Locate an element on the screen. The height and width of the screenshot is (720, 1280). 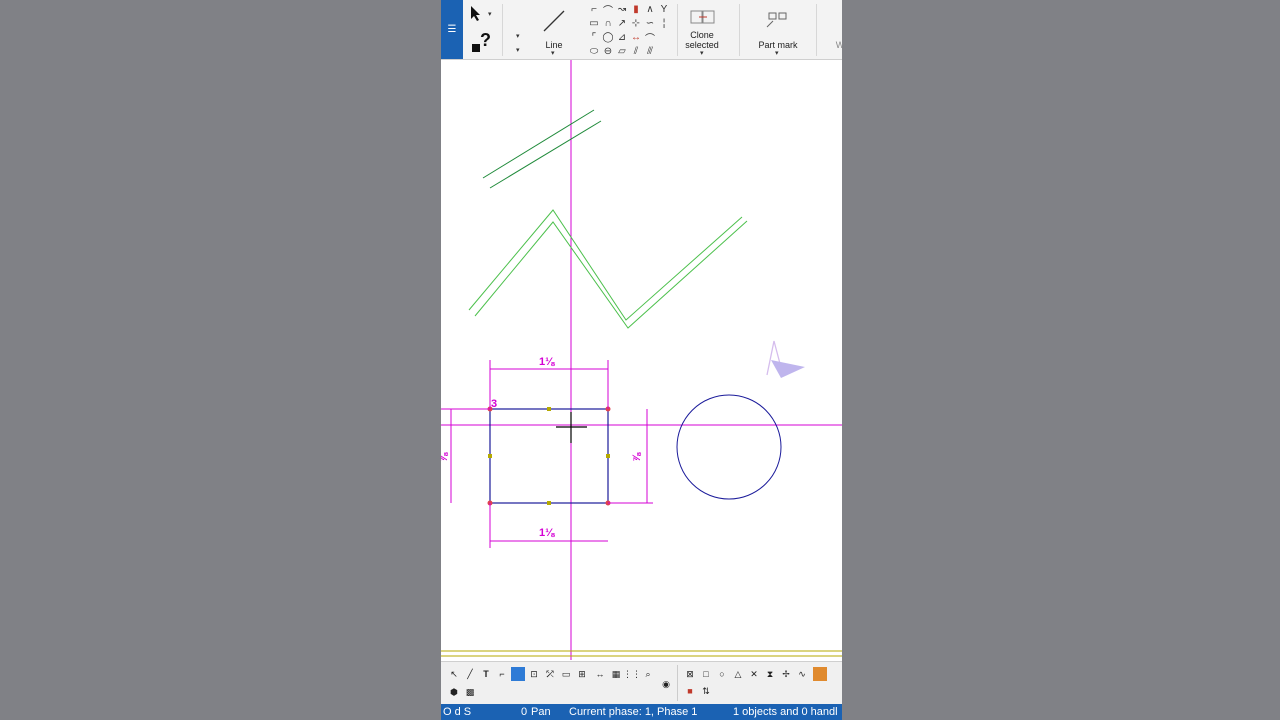
pattern-icon: ▩ is located at coordinates (470, 692).